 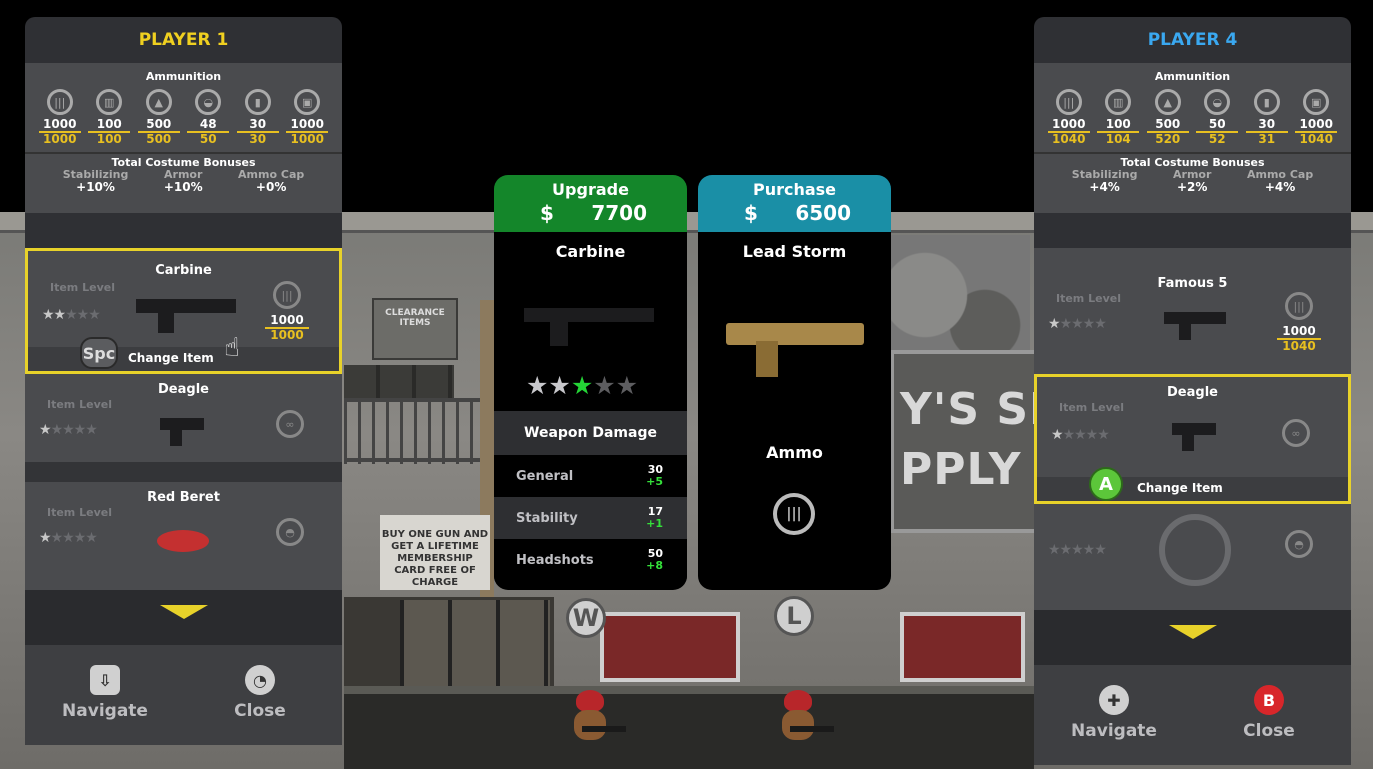 I want to click on flame-icon: ▲, so click(x=1167, y=102).